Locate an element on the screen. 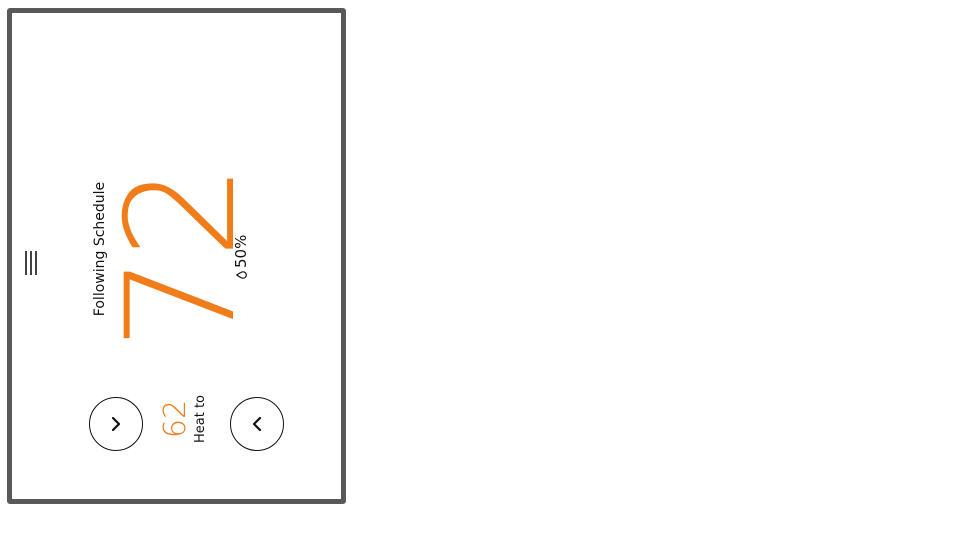  increase-temperature-button is located at coordinates (257, 424).